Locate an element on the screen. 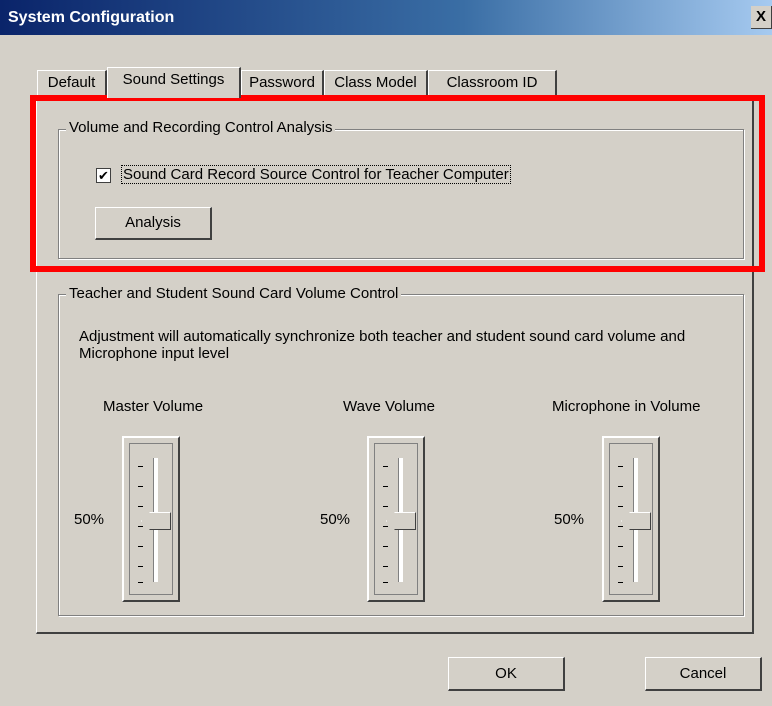 Image resolution: width=772 pixels, height=706 pixels. wave-volume-label: Wave Volume is located at coordinates (389, 406).